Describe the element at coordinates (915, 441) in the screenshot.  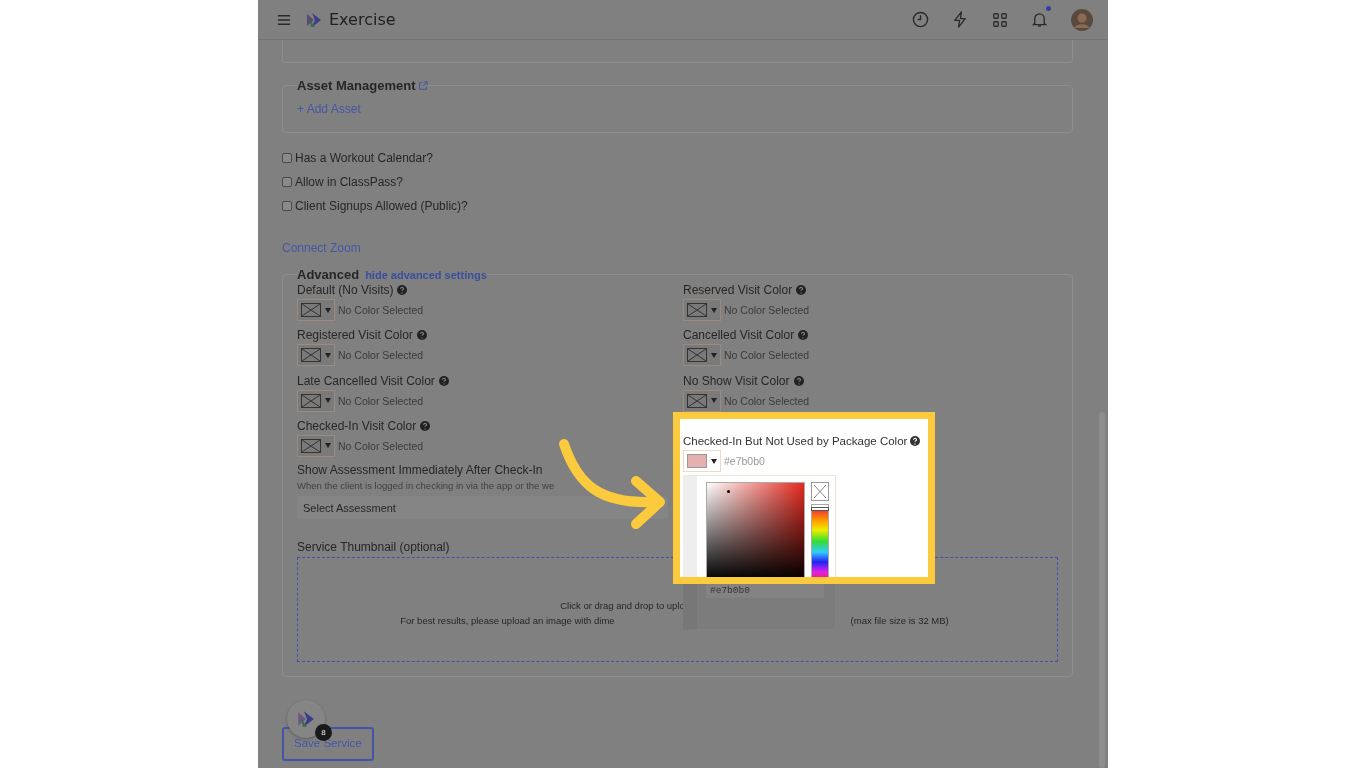
I see `help-icon` at that location.